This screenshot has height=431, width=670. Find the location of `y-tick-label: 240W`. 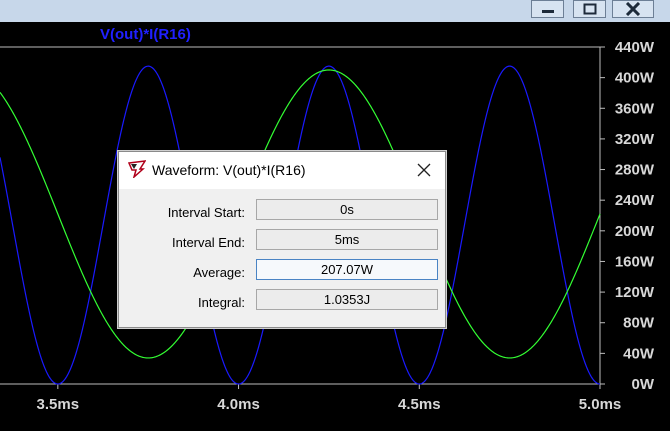

y-tick-label: 240W is located at coordinates (635, 200).